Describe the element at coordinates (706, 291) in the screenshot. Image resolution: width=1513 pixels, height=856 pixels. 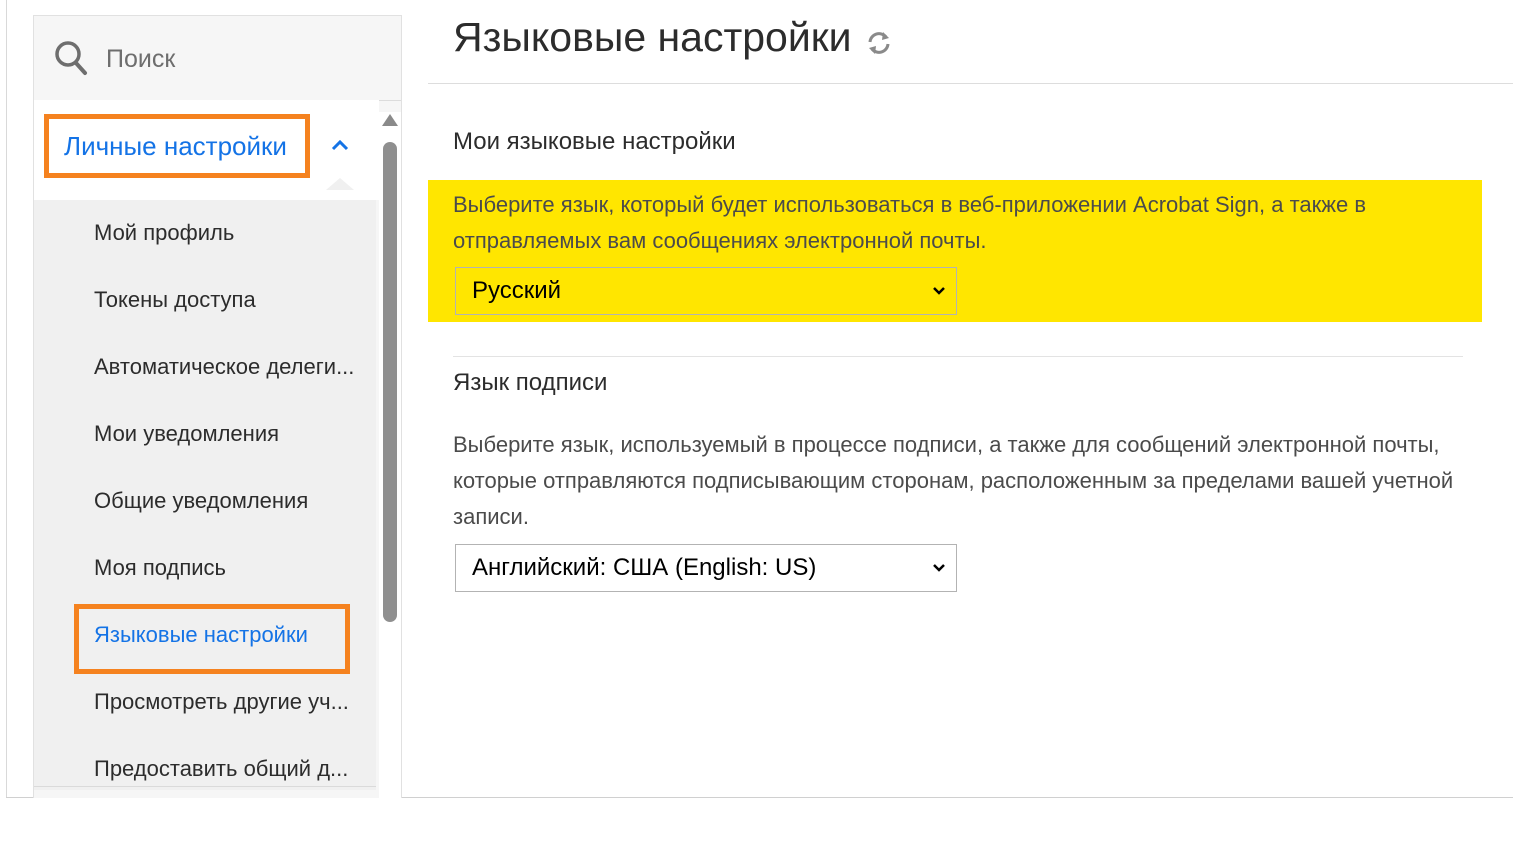
I see `ui-language-select: Русский` at that location.